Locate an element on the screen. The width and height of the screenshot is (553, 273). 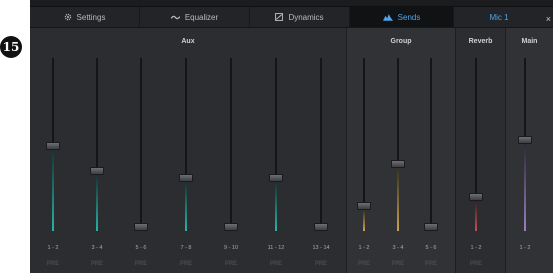
fader-channel: 7 - 8 PRE is located at coordinates (186, 150).